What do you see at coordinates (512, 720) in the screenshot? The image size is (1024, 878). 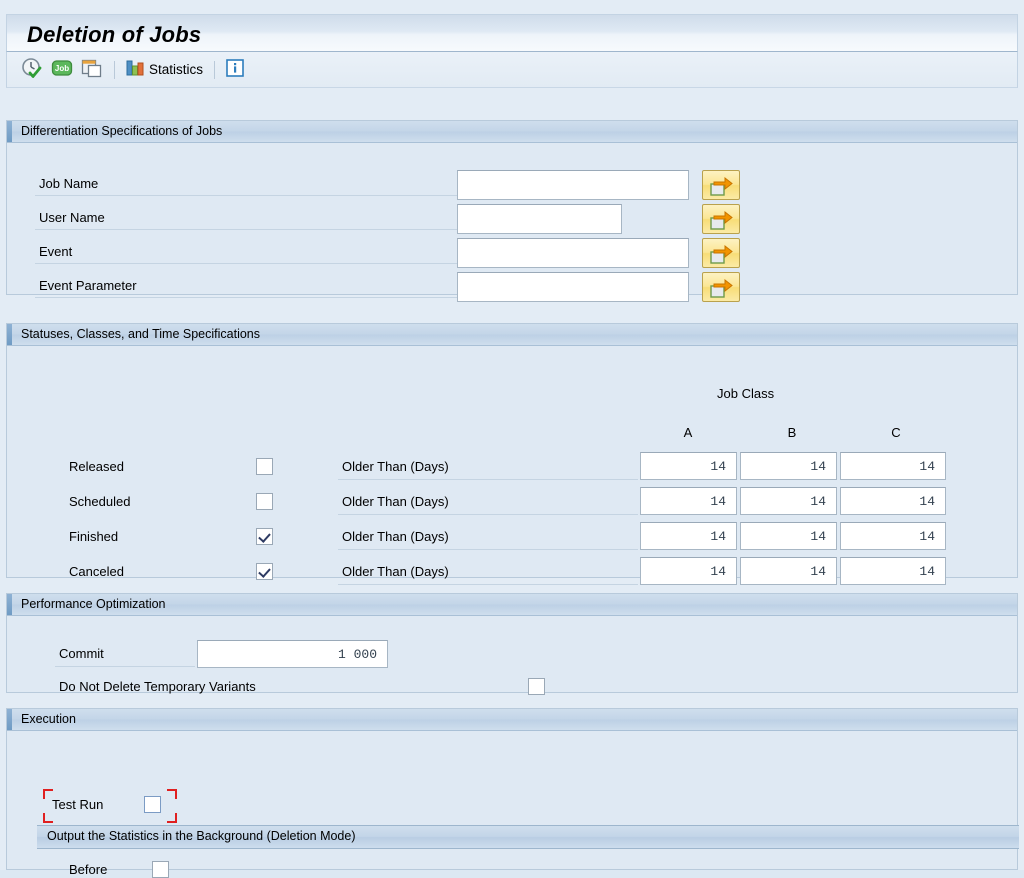 I see `panel-header-execution: Execution` at bounding box center [512, 720].